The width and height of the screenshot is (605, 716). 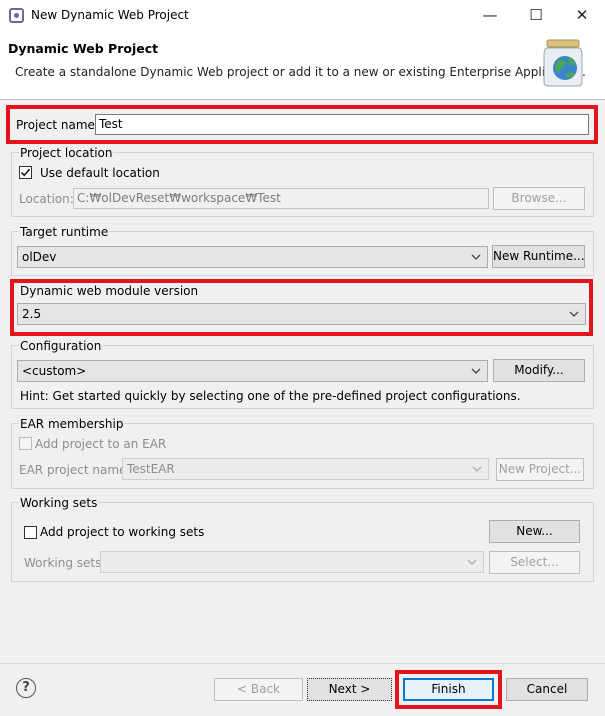 I want to click on footer-separator, so click(x=302, y=663).